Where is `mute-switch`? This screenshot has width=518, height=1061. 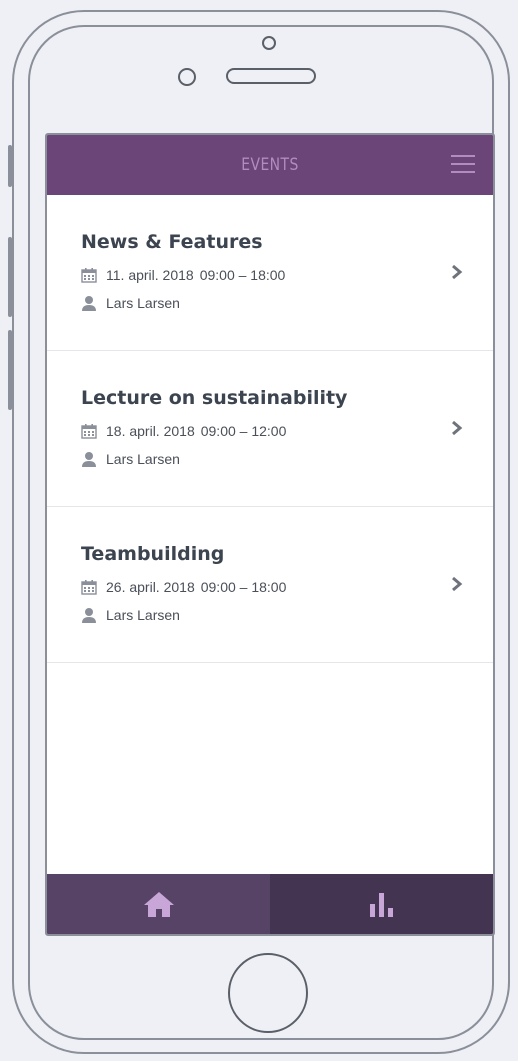
mute-switch is located at coordinates (10, 166).